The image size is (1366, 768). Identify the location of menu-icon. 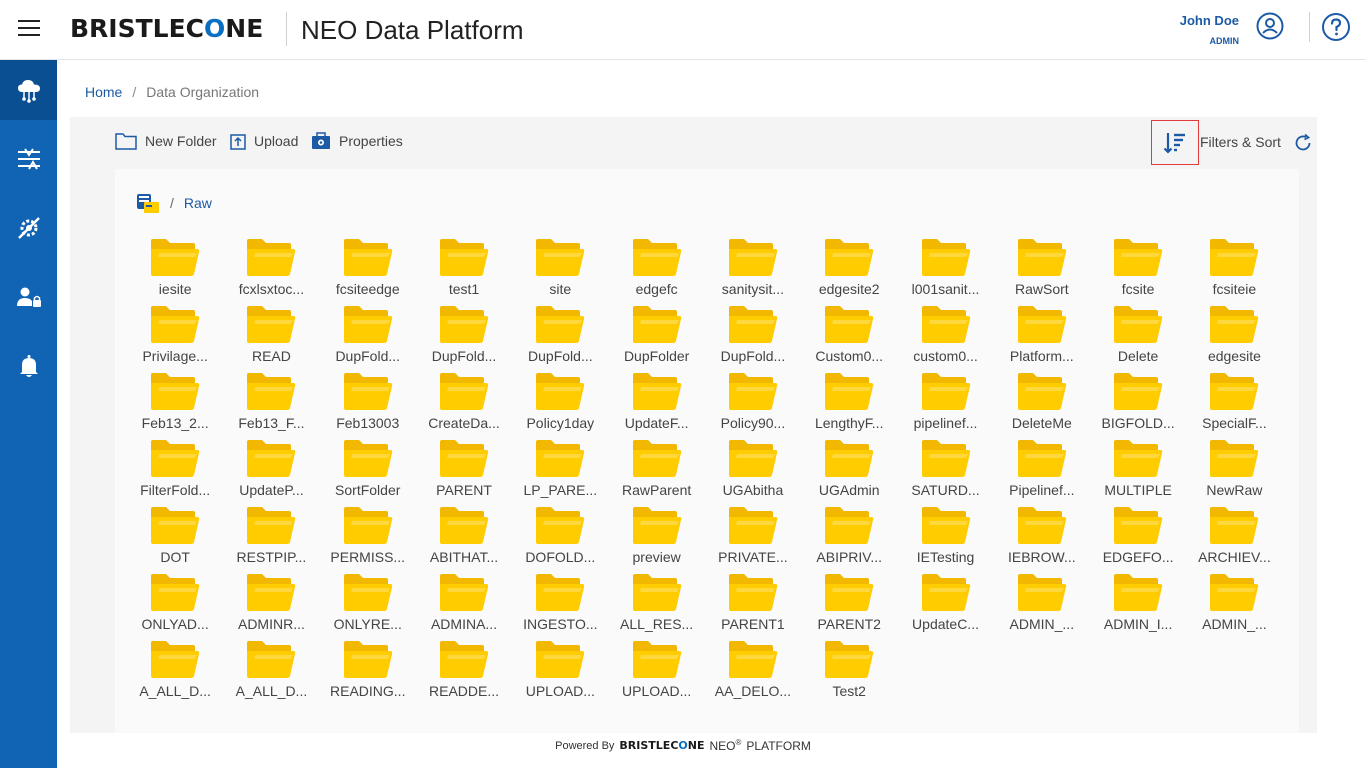
(30, 30).